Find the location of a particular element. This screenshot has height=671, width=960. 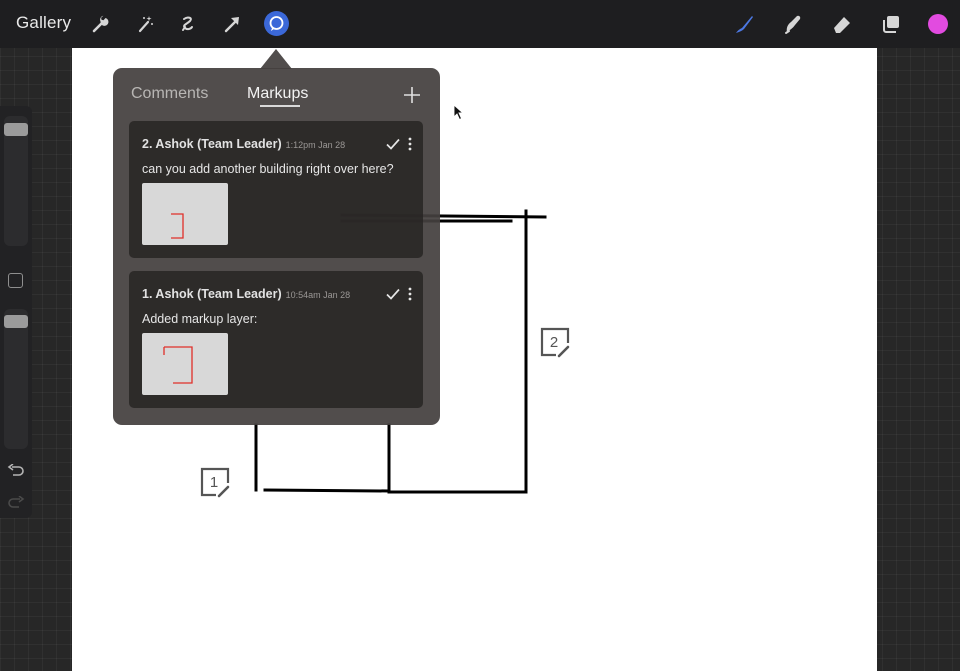

color-picker-swatch is located at coordinates (938, 24).